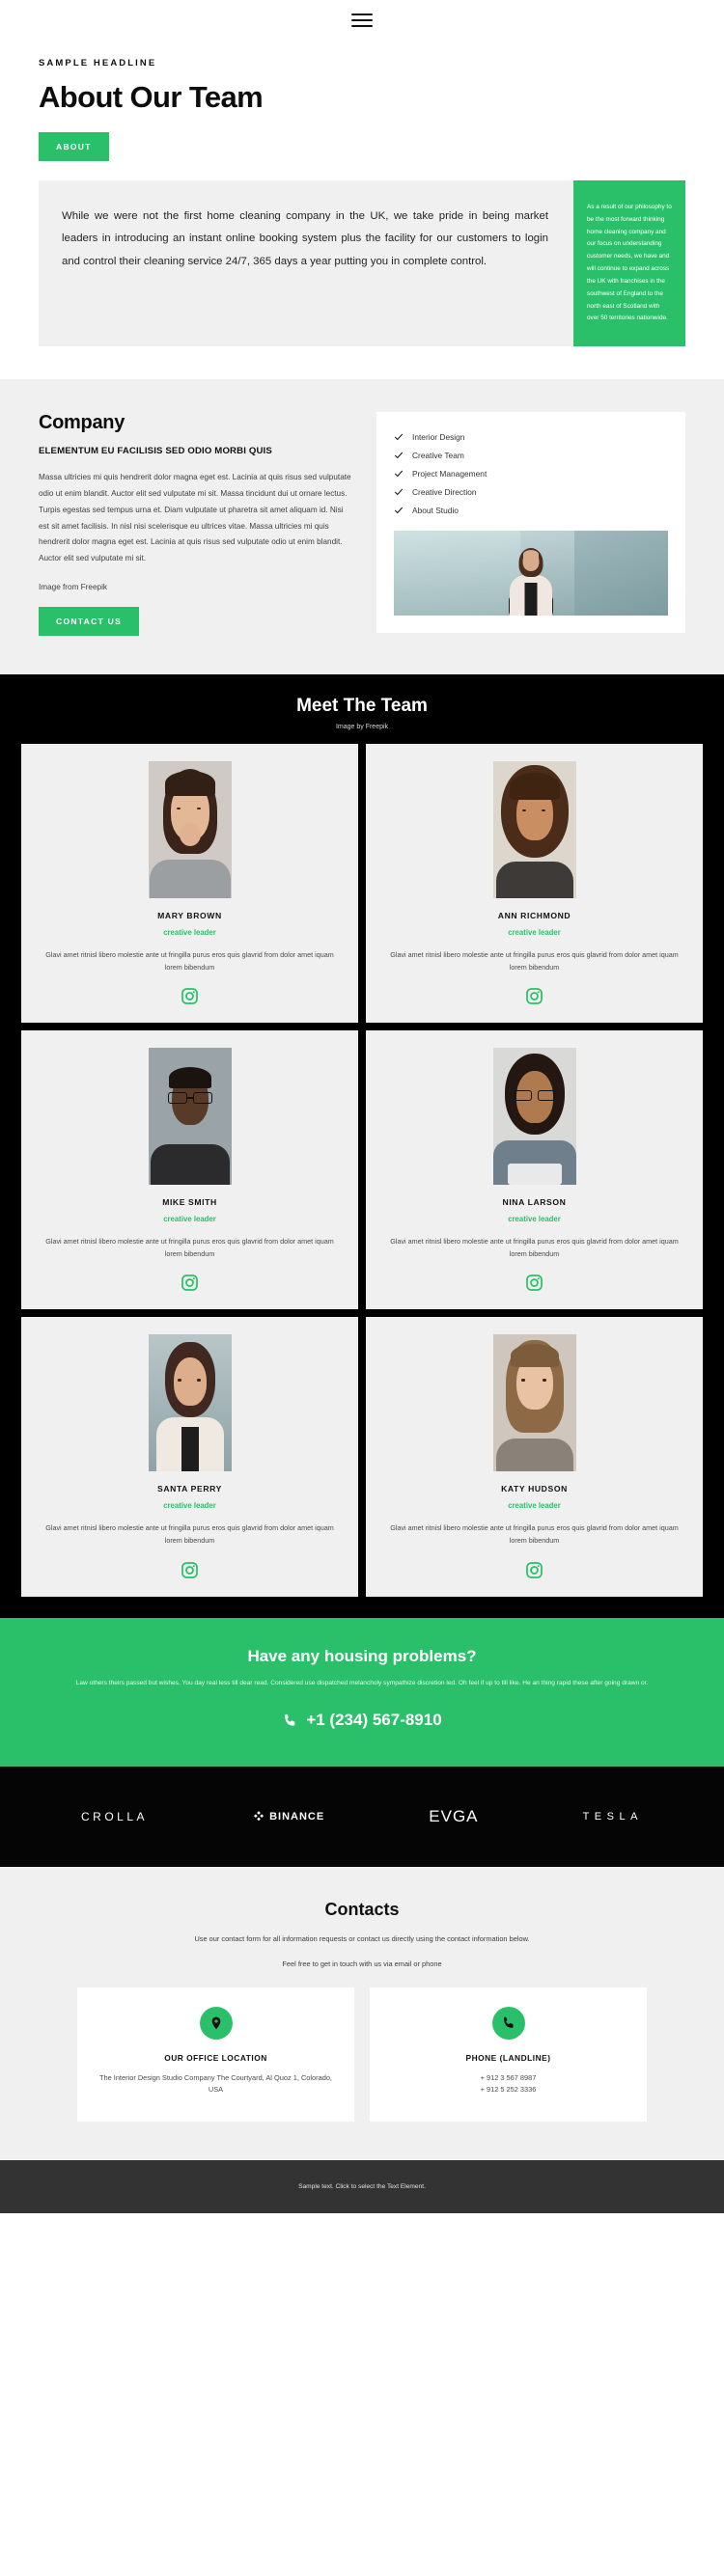 This screenshot has height=2576, width=724. What do you see at coordinates (439, 437) in the screenshot?
I see `list-item-label: Interior Design` at bounding box center [439, 437].